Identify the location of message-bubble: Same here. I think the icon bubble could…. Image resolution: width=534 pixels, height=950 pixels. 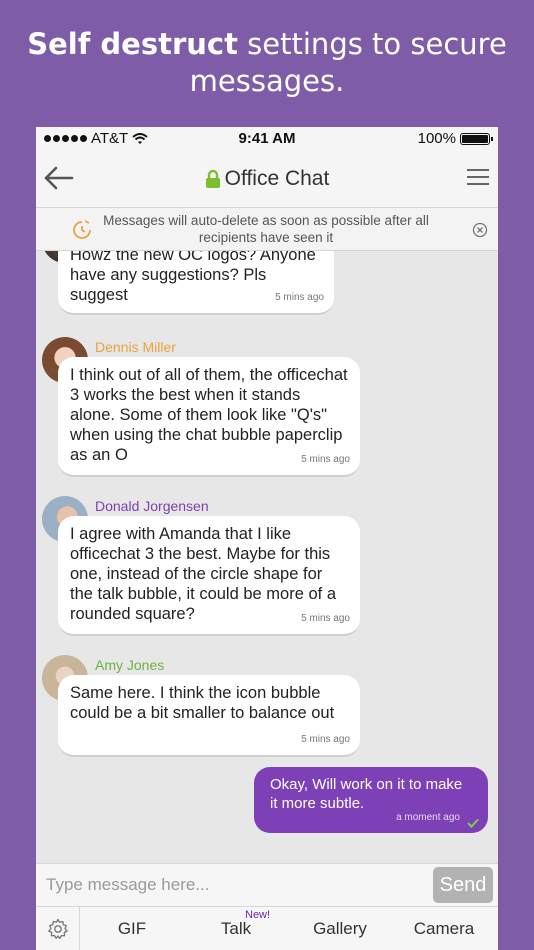
(209, 716).